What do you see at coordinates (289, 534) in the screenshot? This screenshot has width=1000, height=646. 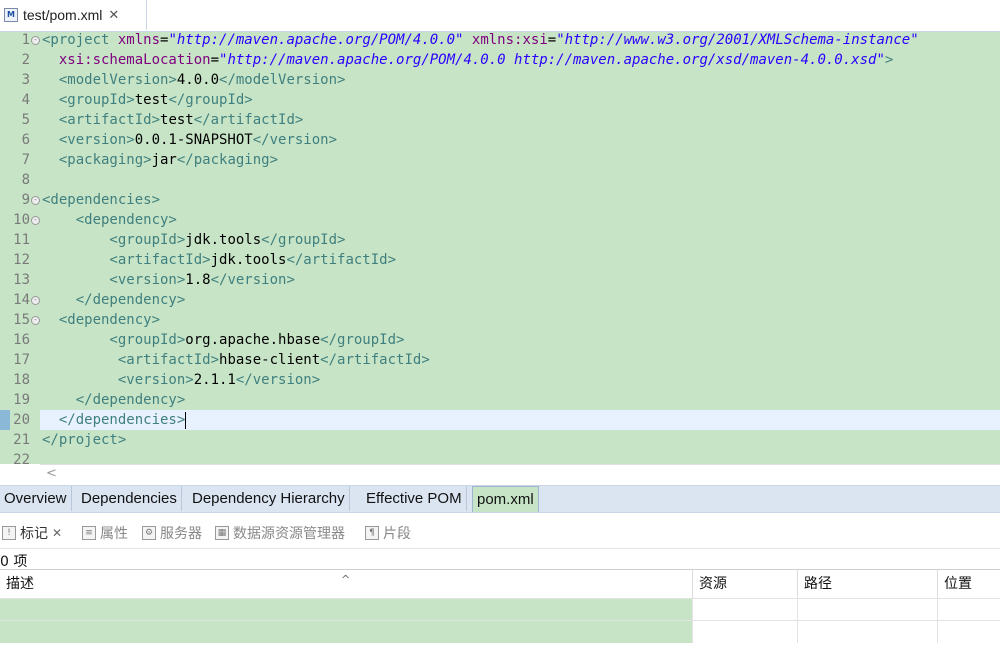 I see `tab-datasource-label: 数据源资源管理器` at bounding box center [289, 534].